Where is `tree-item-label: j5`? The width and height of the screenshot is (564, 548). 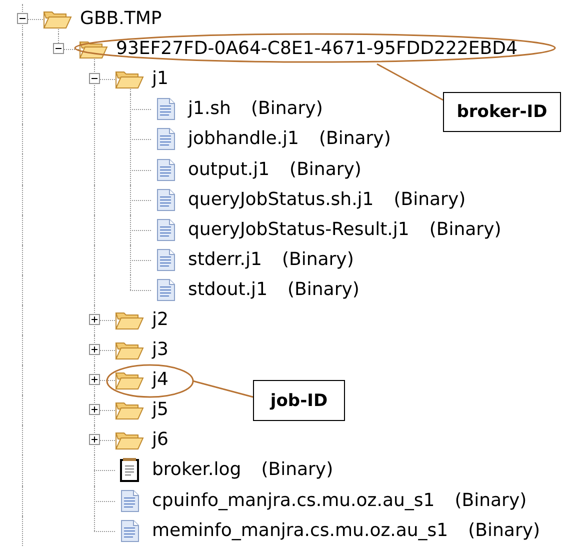
tree-item-label: j5 is located at coordinates (160, 409).